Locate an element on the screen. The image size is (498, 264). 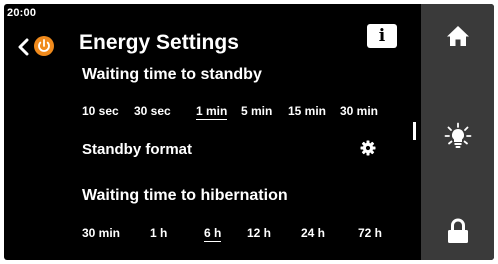
standby-heading: Waiting time to standby is located at coordinates (172, 74).